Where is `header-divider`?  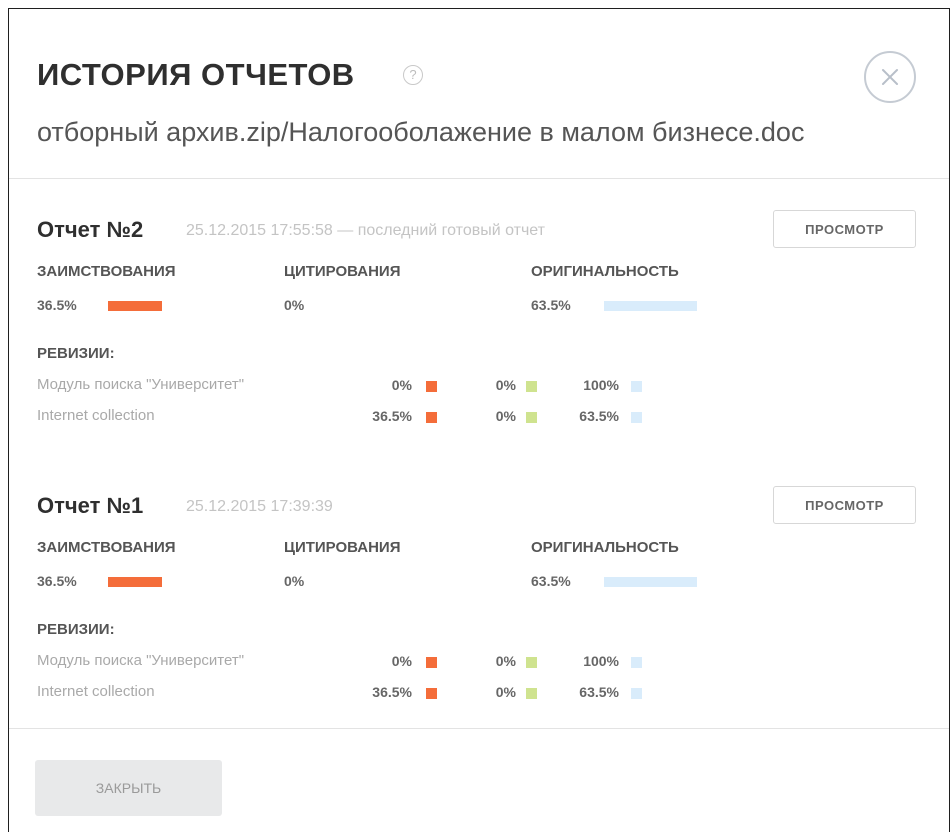
header-divider is located at coordinates (479, 178).